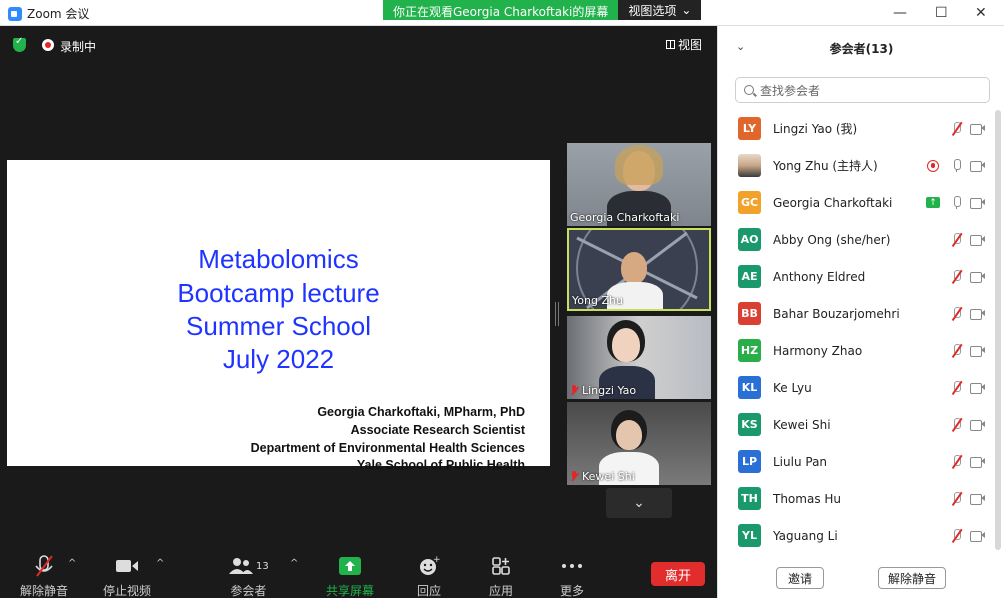 Image resolution: width=1004 pixels, height=598 pixels. What do you see at coordinates (749, 128) in the screenshot?
I see `avatar: LY` at bounding box center [749, 128].